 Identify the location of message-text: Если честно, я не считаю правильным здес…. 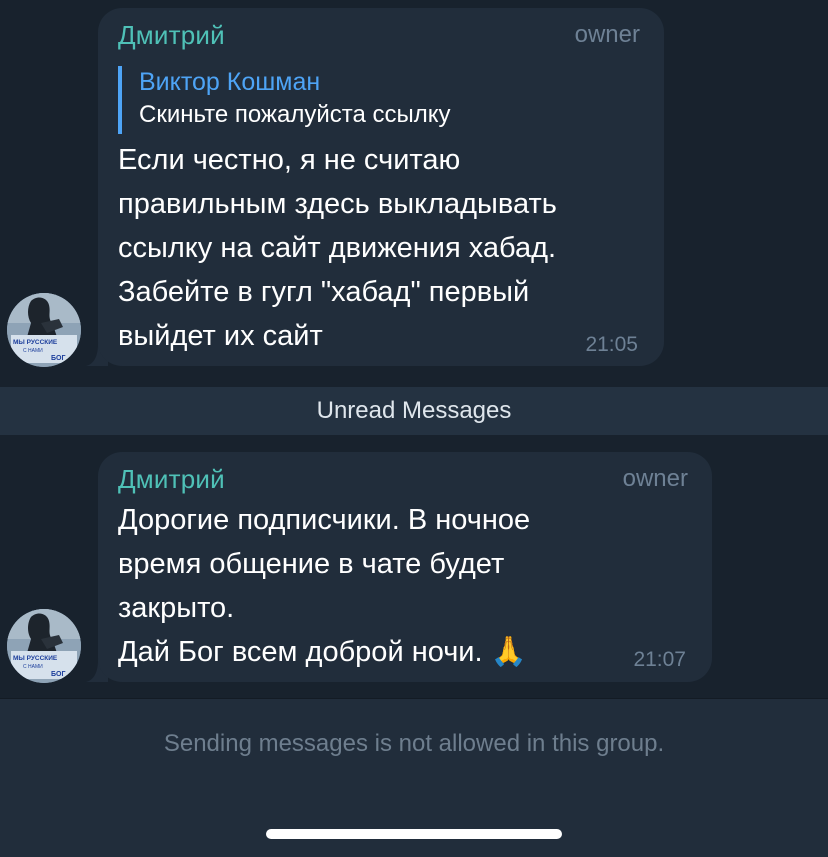
(337, 248).